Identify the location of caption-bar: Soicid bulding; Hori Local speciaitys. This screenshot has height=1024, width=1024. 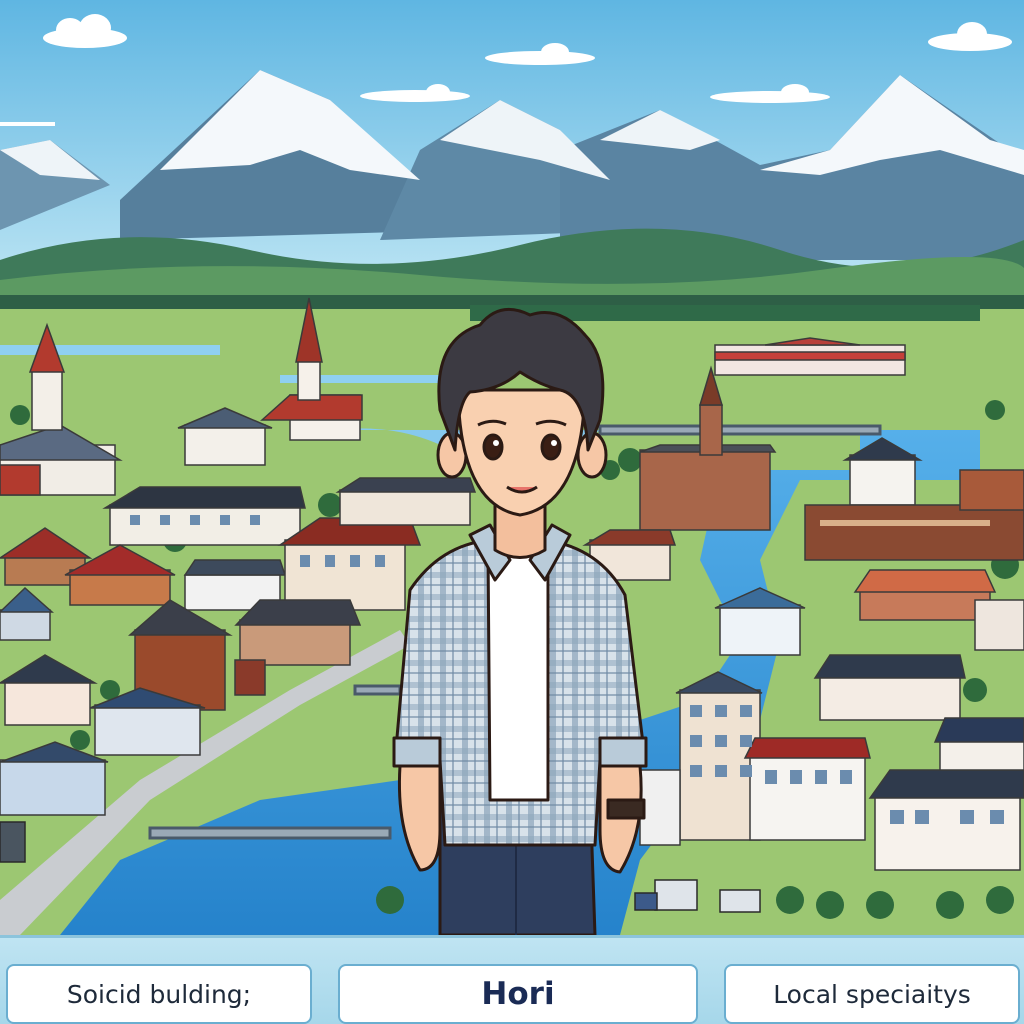
(512, 979).